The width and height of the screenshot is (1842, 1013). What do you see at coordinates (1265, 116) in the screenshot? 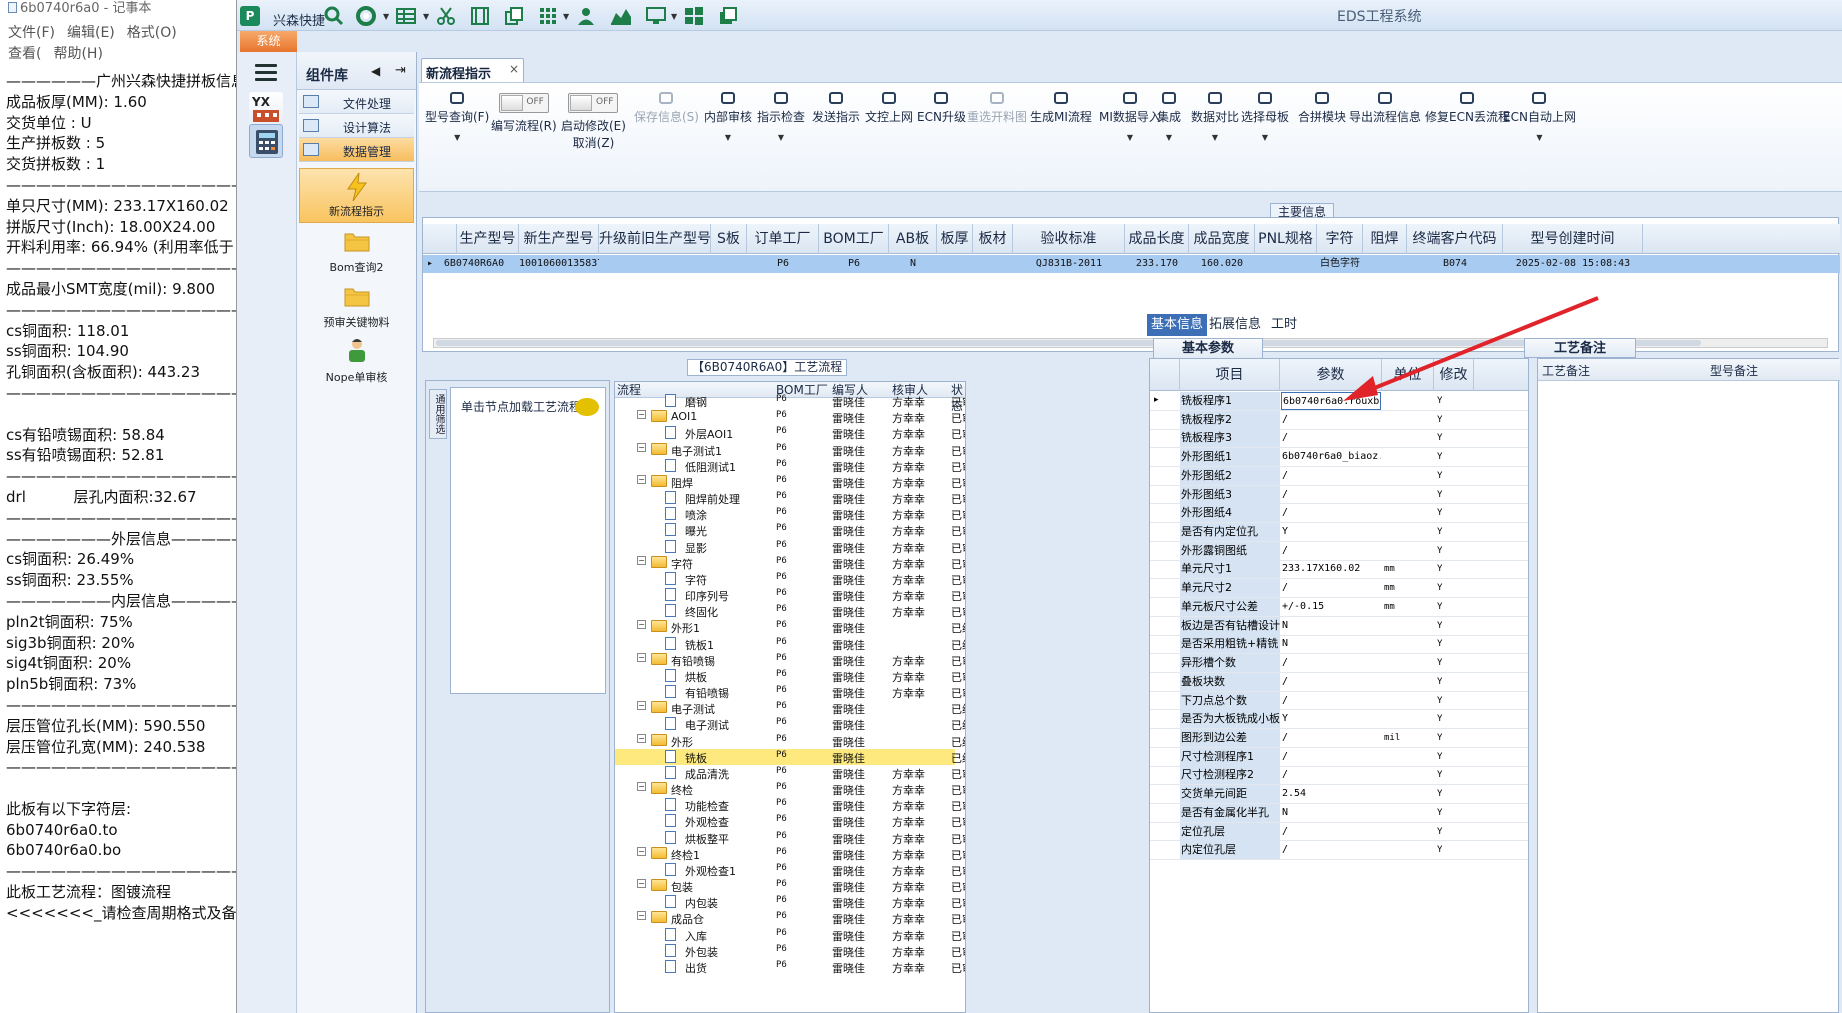
I see `ribbon-button: 选择母板 ▼` at bounding box center [1265, 116].